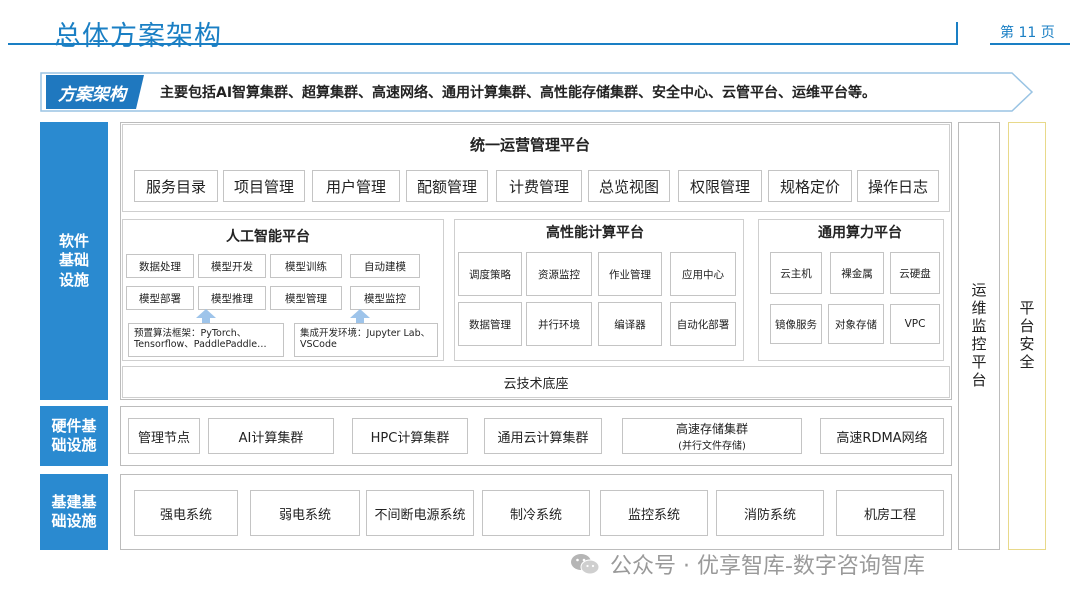  Describe the element at coordinates (720, 186) in the screenshot. I see `ops-item: 权限管理` at that location.